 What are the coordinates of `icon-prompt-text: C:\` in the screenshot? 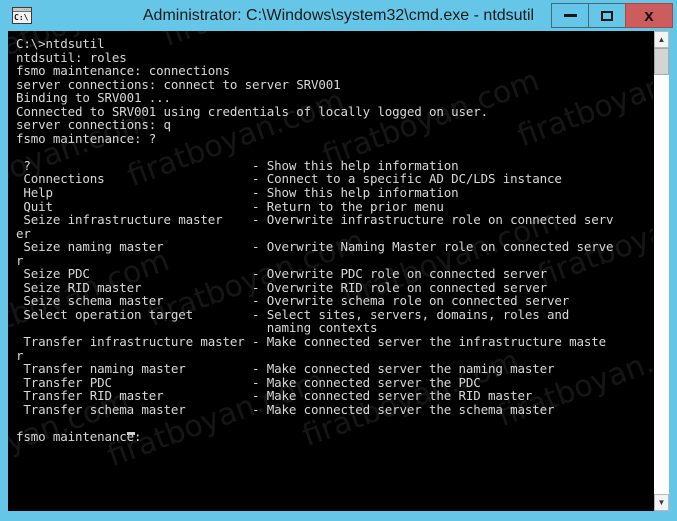 It's located at (21, 17).